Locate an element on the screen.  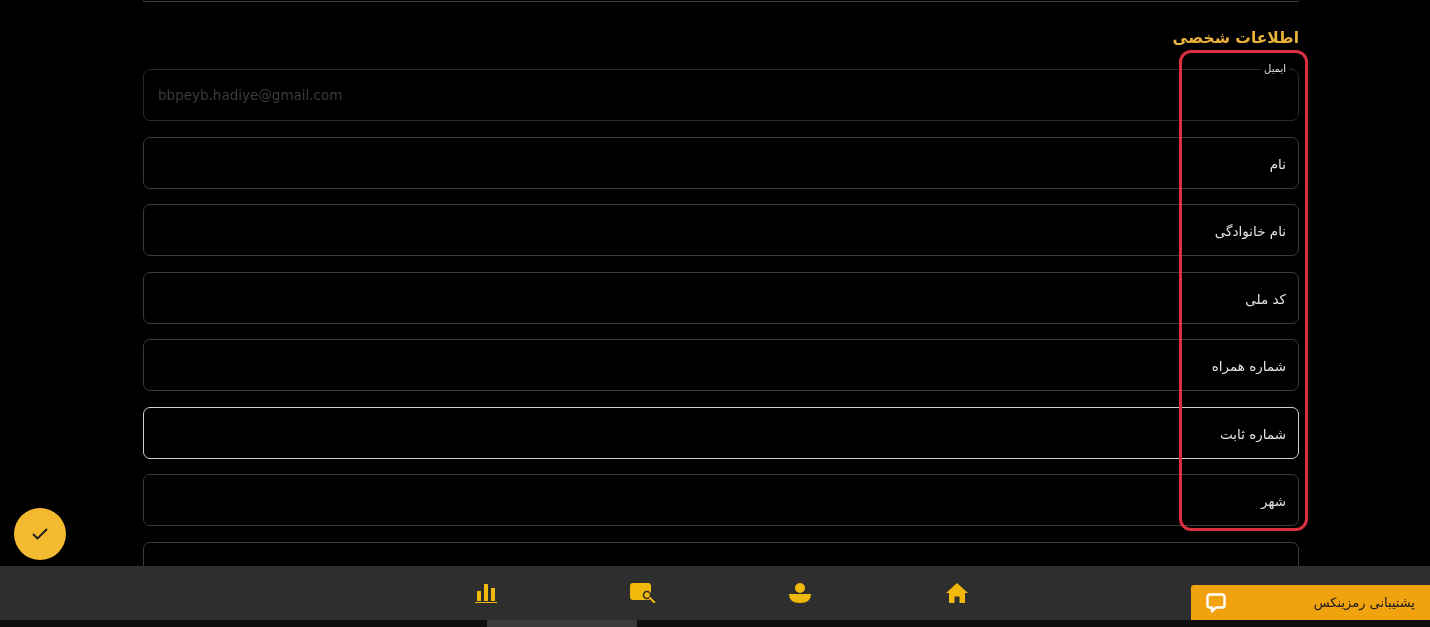
input-field: شهر is located at coordinates (721, 500).